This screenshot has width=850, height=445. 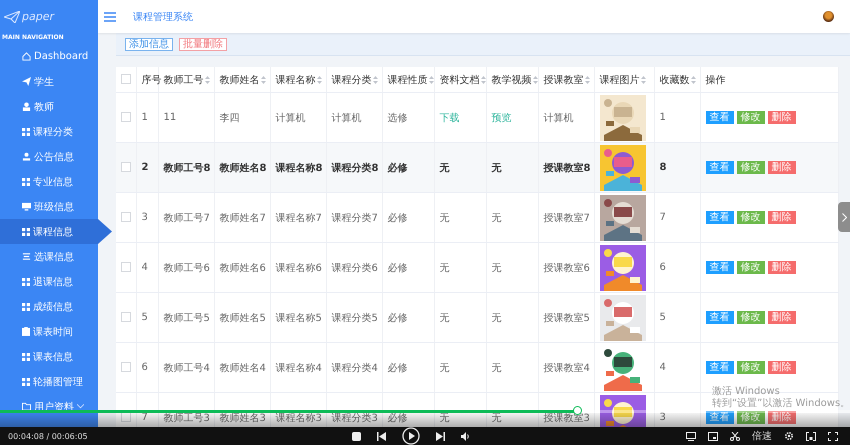 What do you see at coordinates (620, 80) in the screenshot?
I see `column-header: 课程图片` at bounding box center [620, 80].